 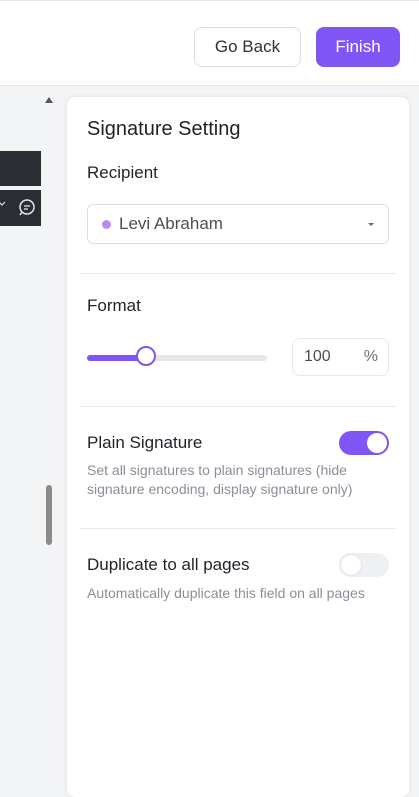 What do you see at coordinates (49, 515) in the screenshot?
I see `scrollbar-thumb` at bounding box center [49, 515].